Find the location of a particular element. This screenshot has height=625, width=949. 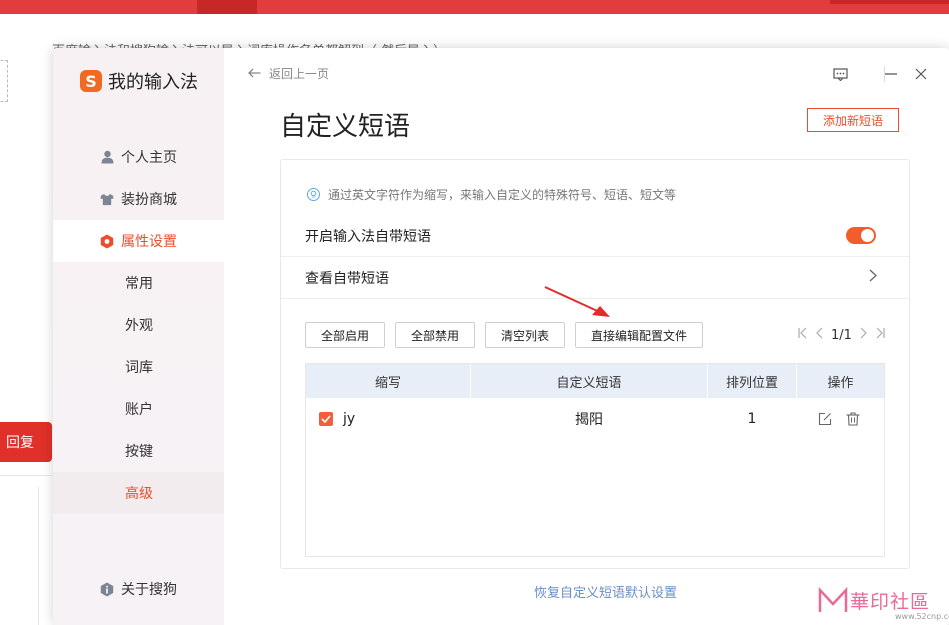

sogou-logo-icon: S is located at coordinates (91, 81).